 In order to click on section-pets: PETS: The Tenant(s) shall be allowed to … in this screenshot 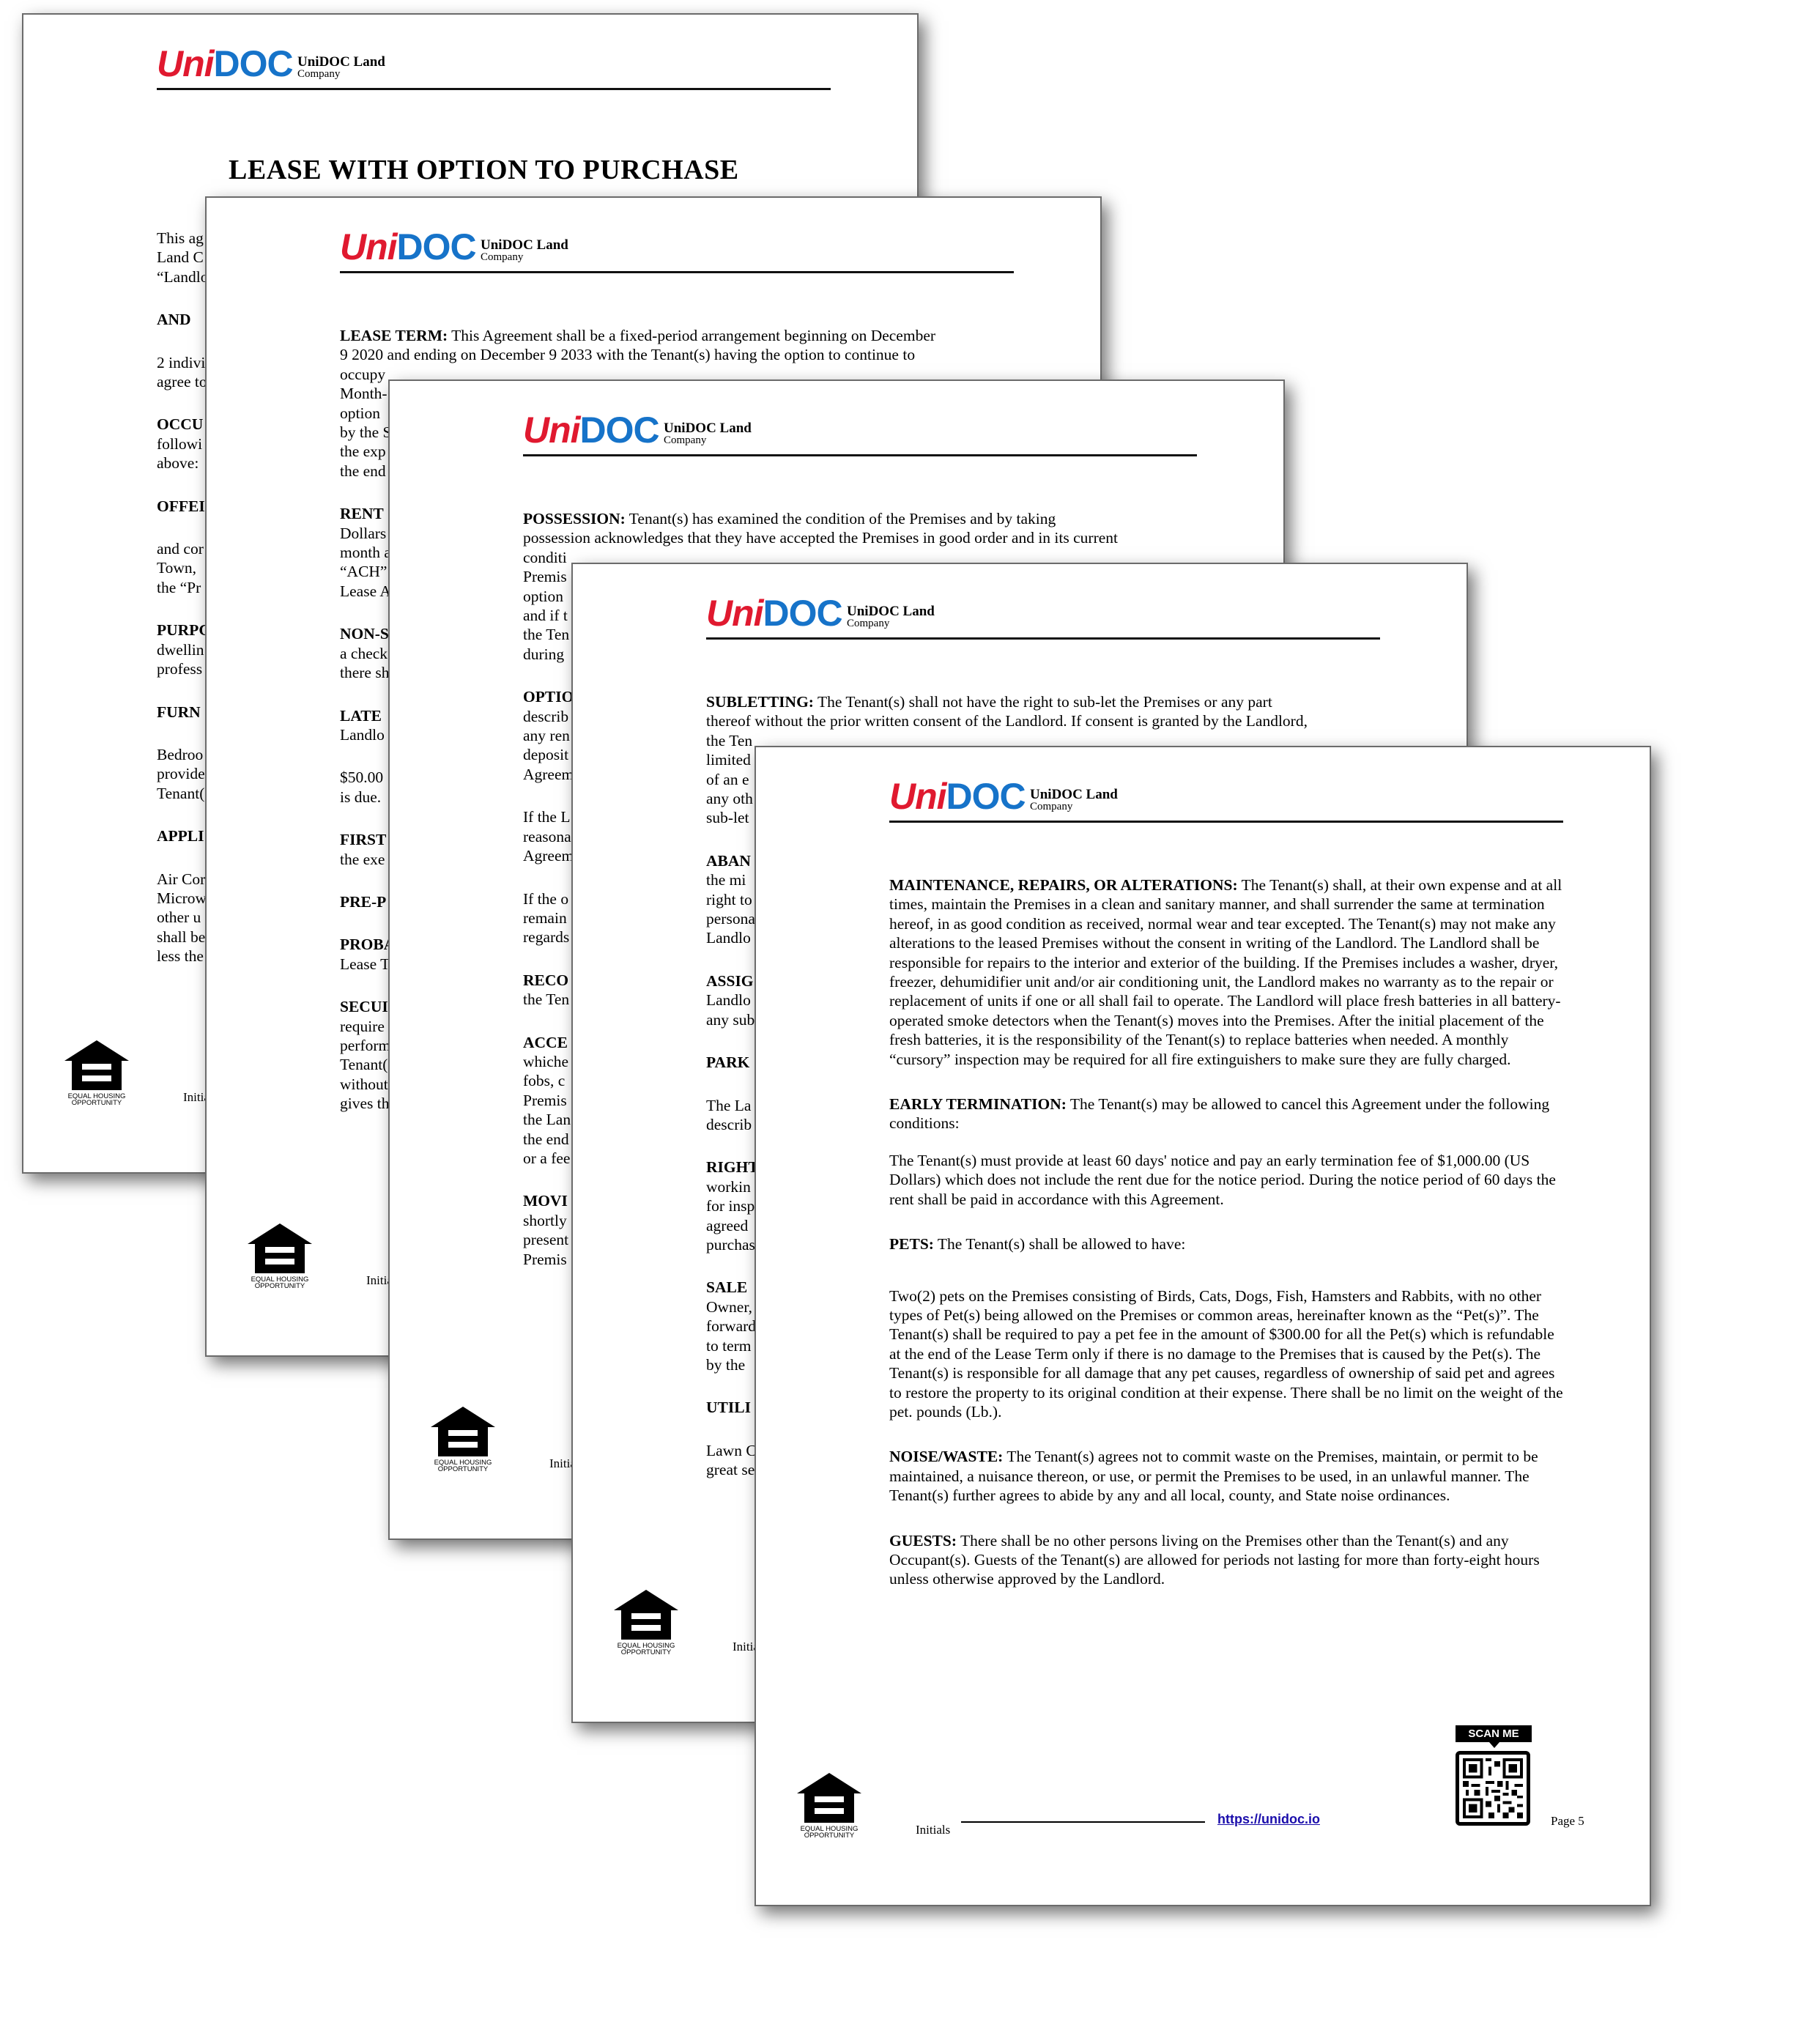, I will do `click(1037, 1245)`.